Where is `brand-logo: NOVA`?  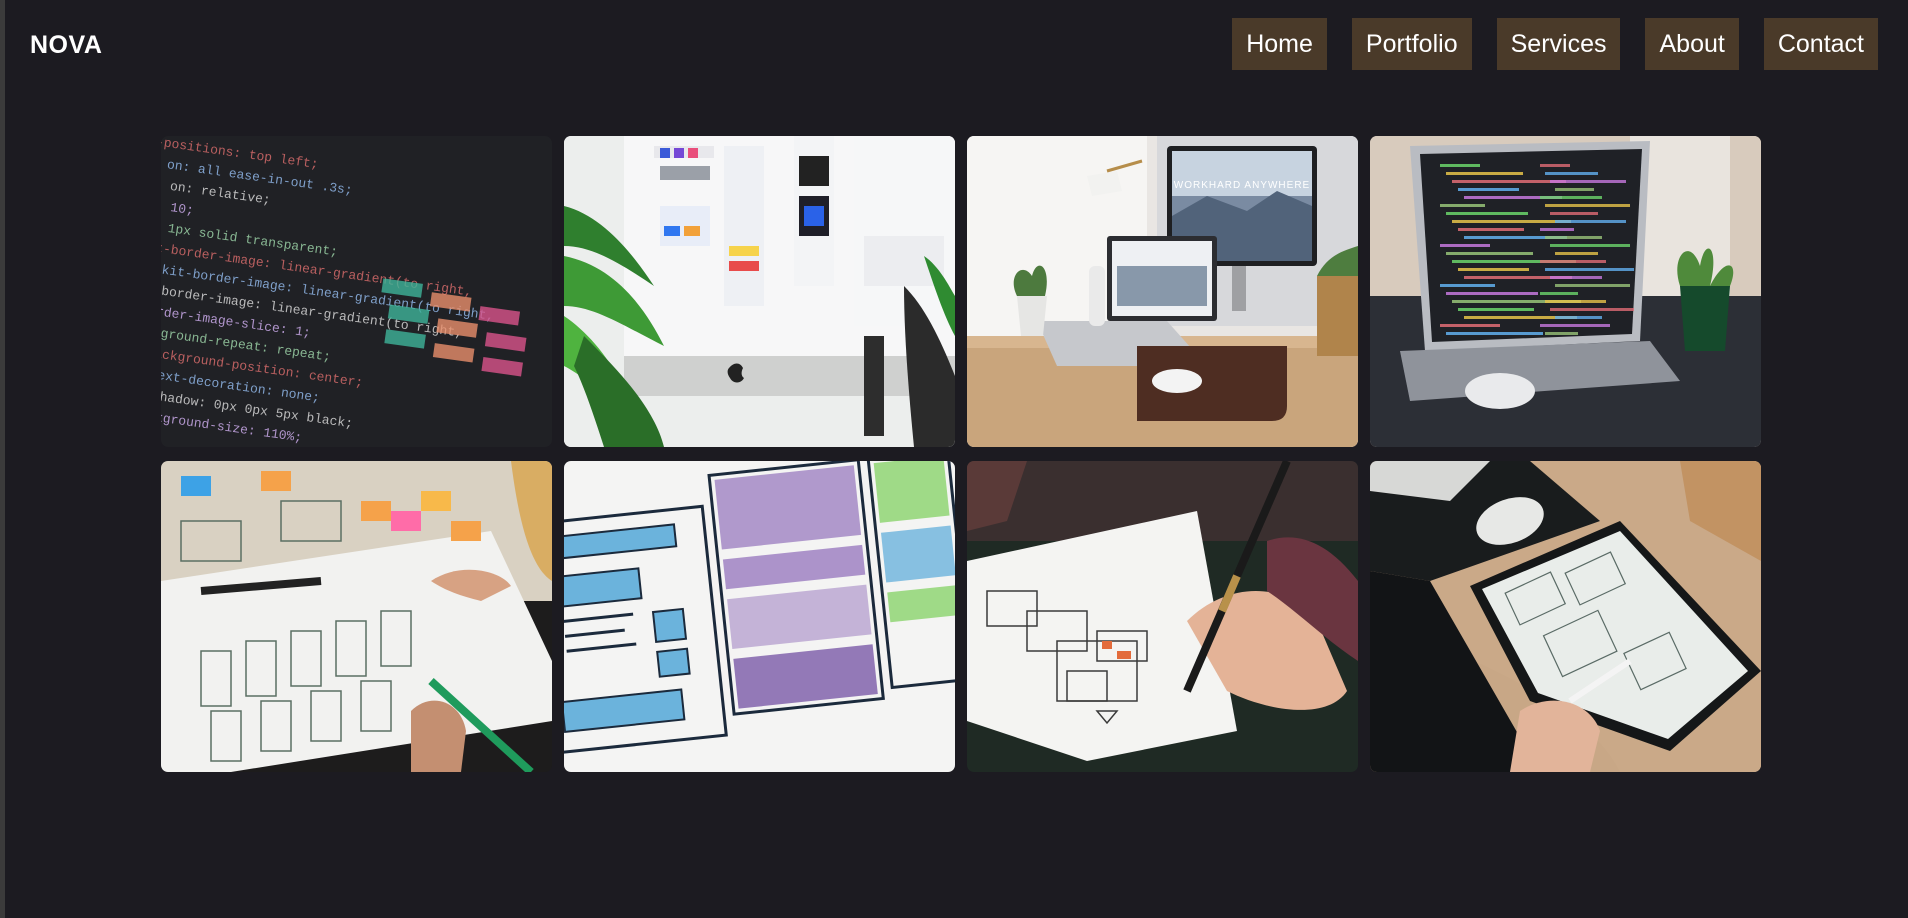 brand-logo: NOVA is located at coordinates (66, 45).